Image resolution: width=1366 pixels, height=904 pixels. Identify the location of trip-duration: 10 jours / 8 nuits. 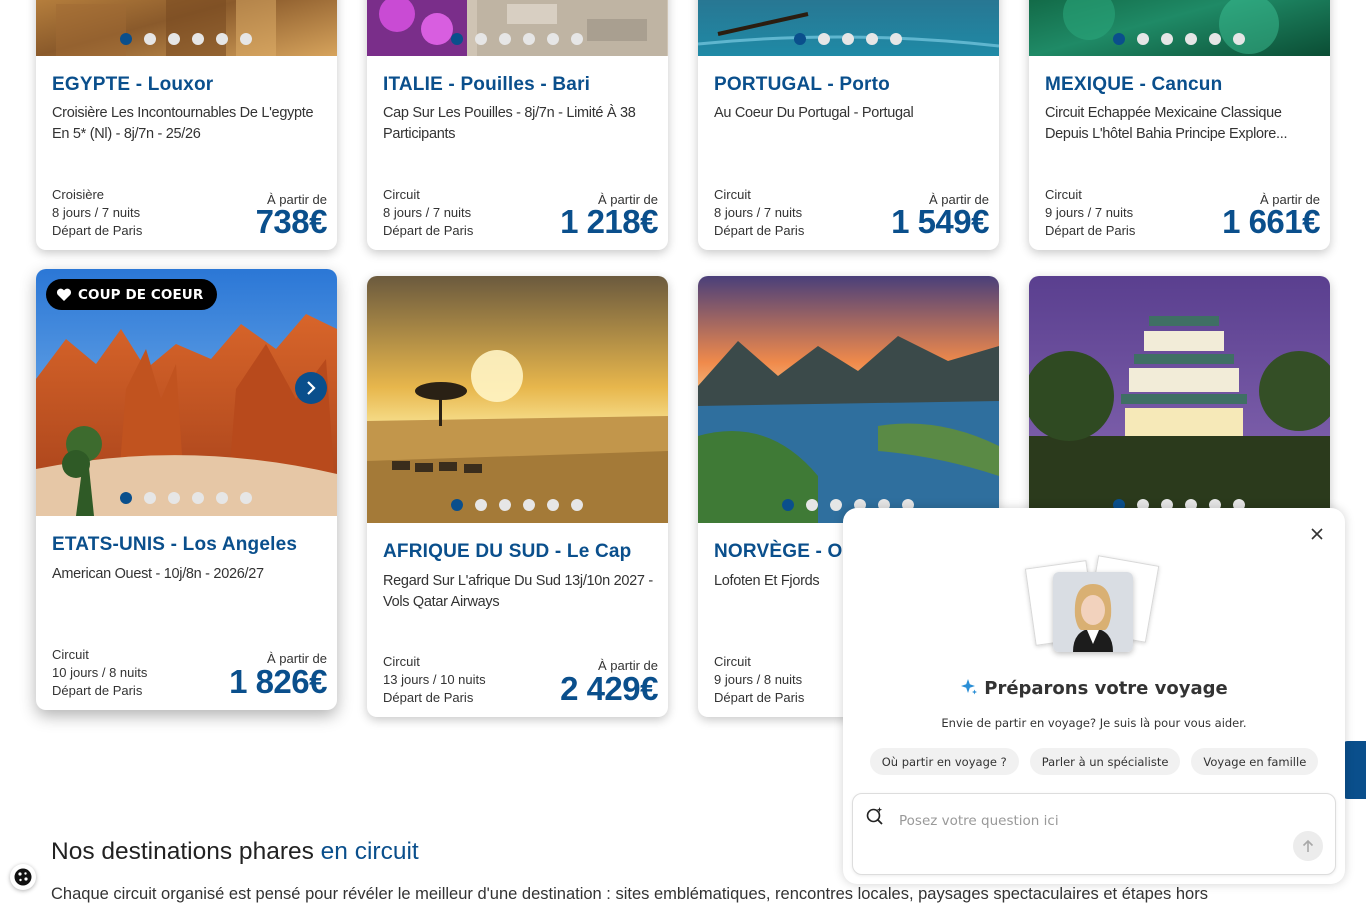
(100, 672).